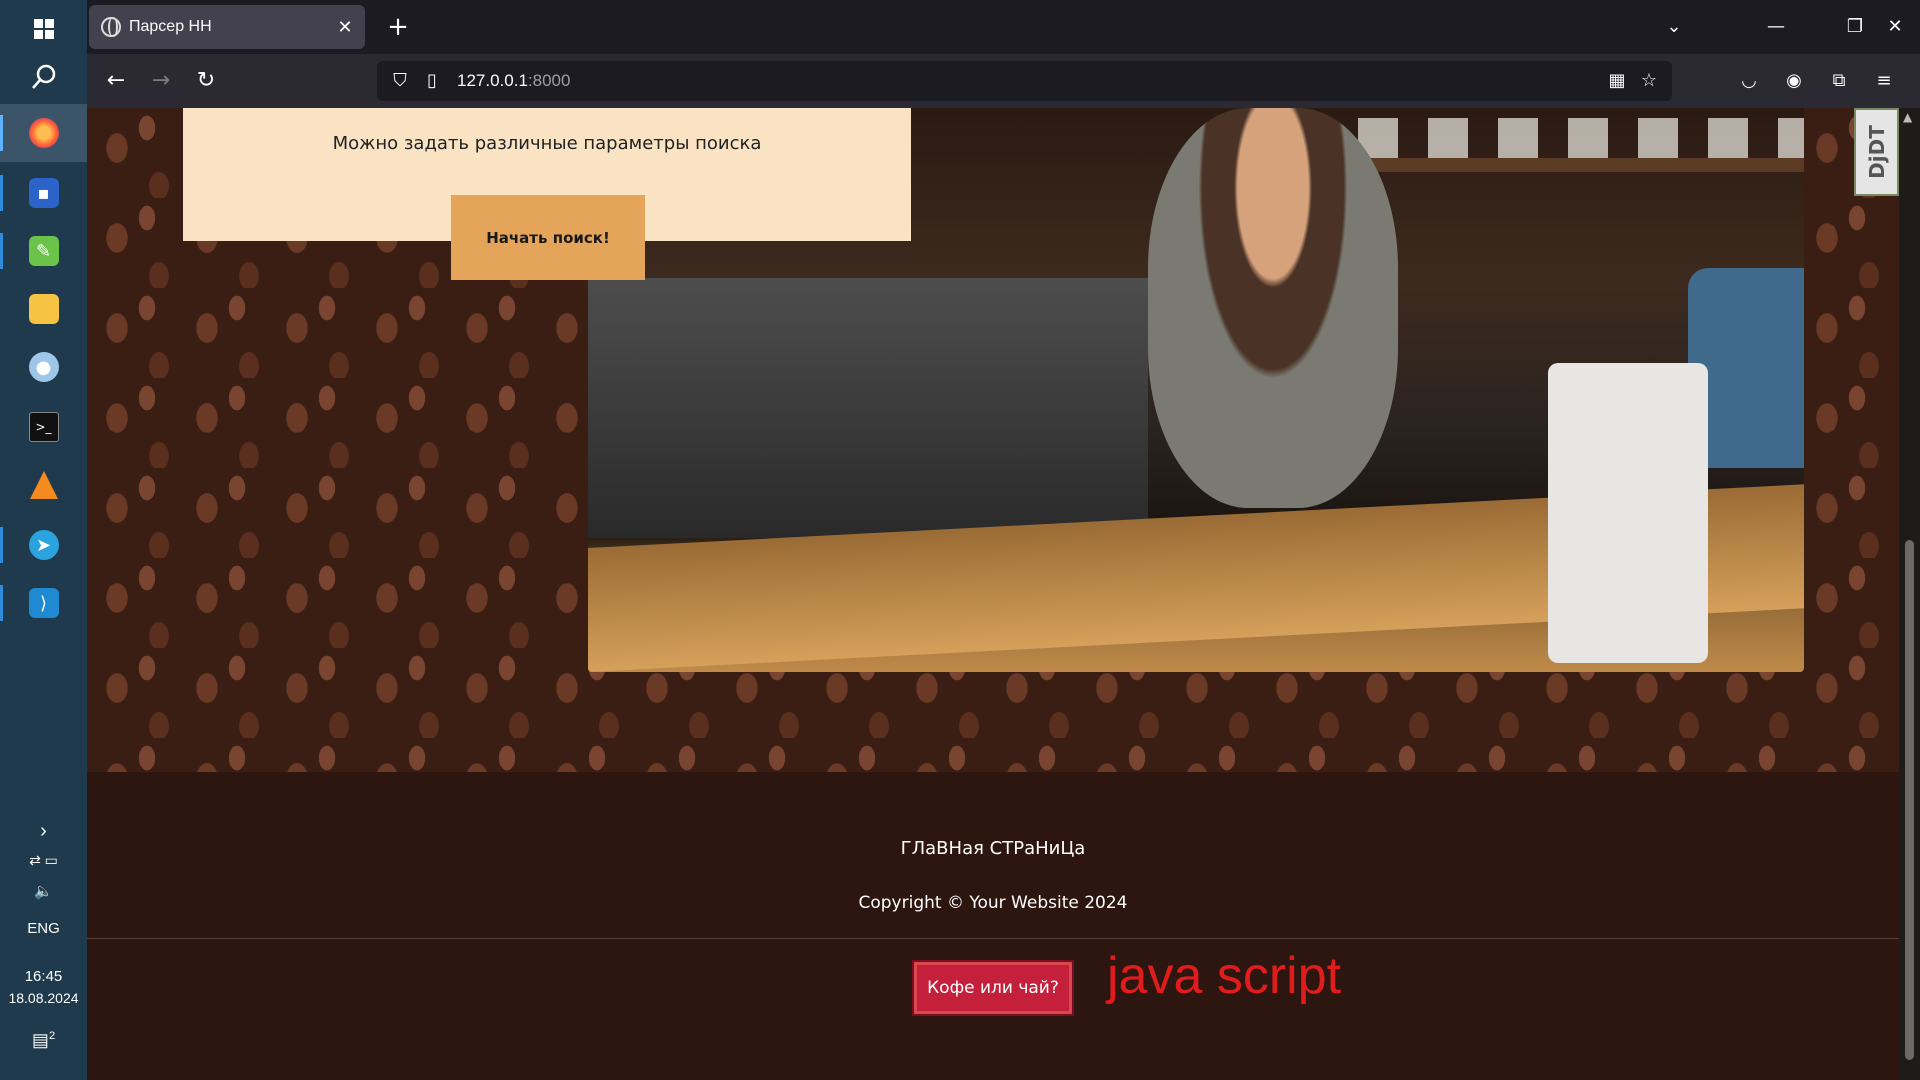  I want to click on notepad-icon: ✎, so click(43, 251).